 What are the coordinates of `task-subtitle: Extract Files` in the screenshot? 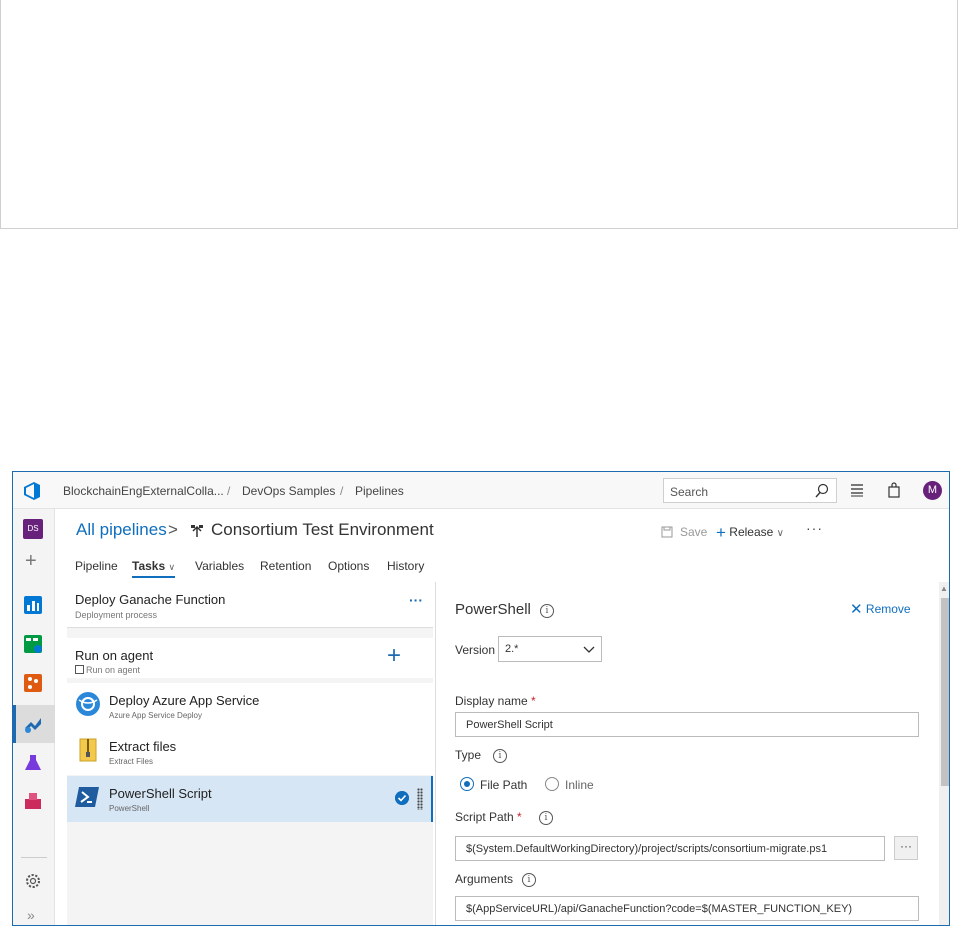 It's located at (131, 761).